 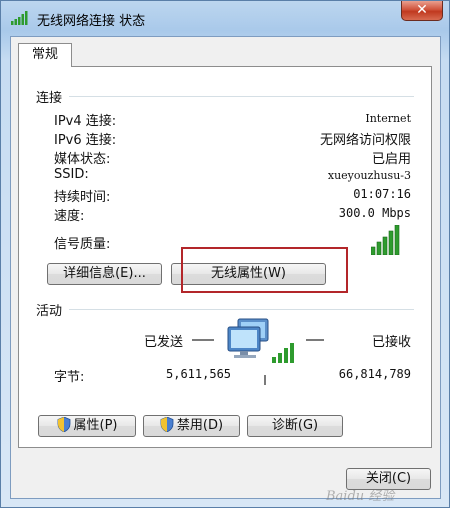 I want to click on ipv6-label: IPv6 连接:, so click(x=85, y=140).